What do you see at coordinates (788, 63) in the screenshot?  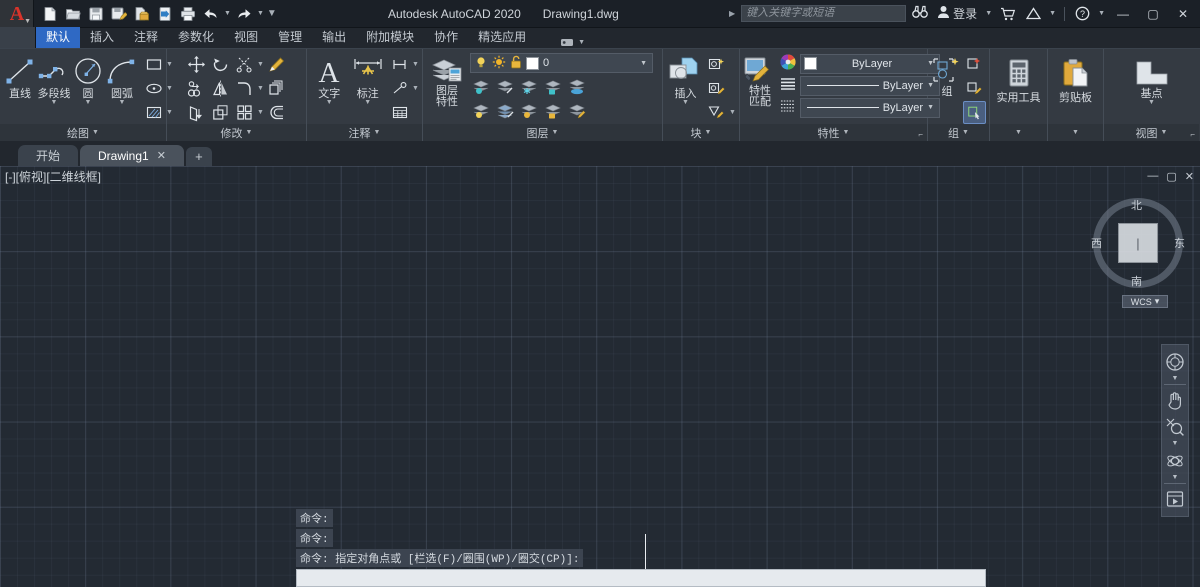 I see `color-wheel-icon` at bounding box center [788, 63].